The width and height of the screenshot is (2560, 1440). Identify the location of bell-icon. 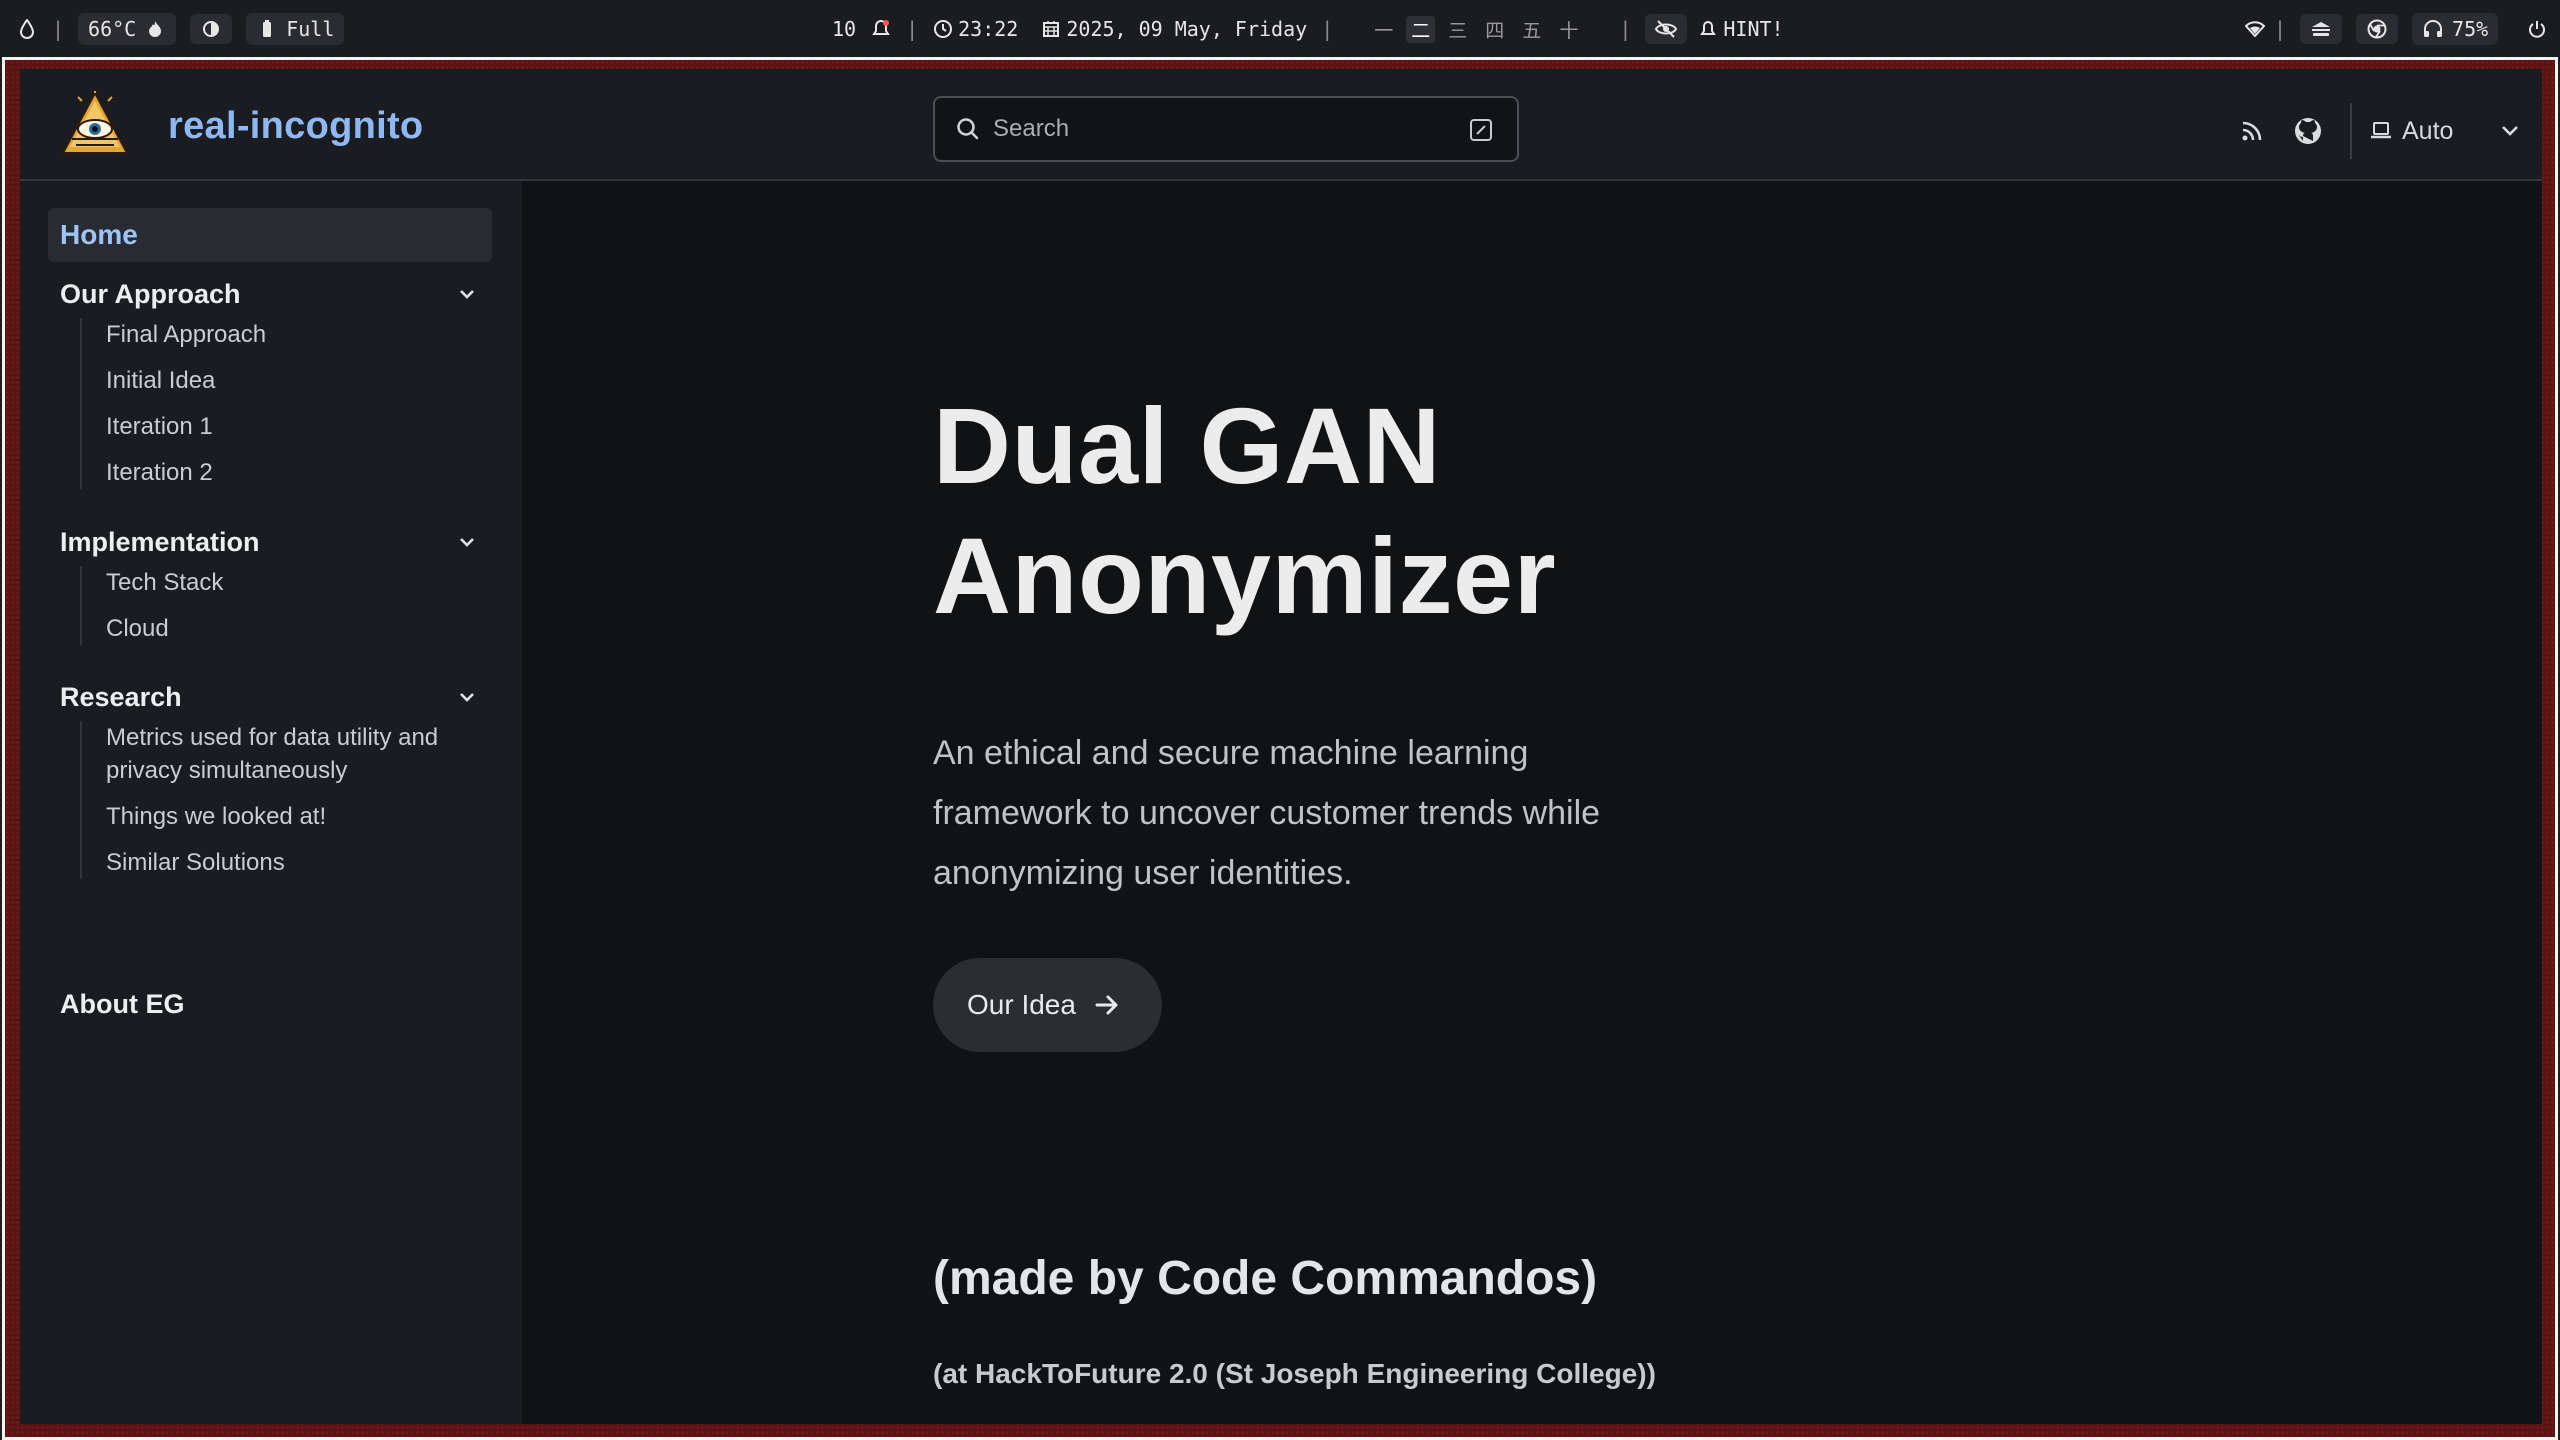
(881, 29).